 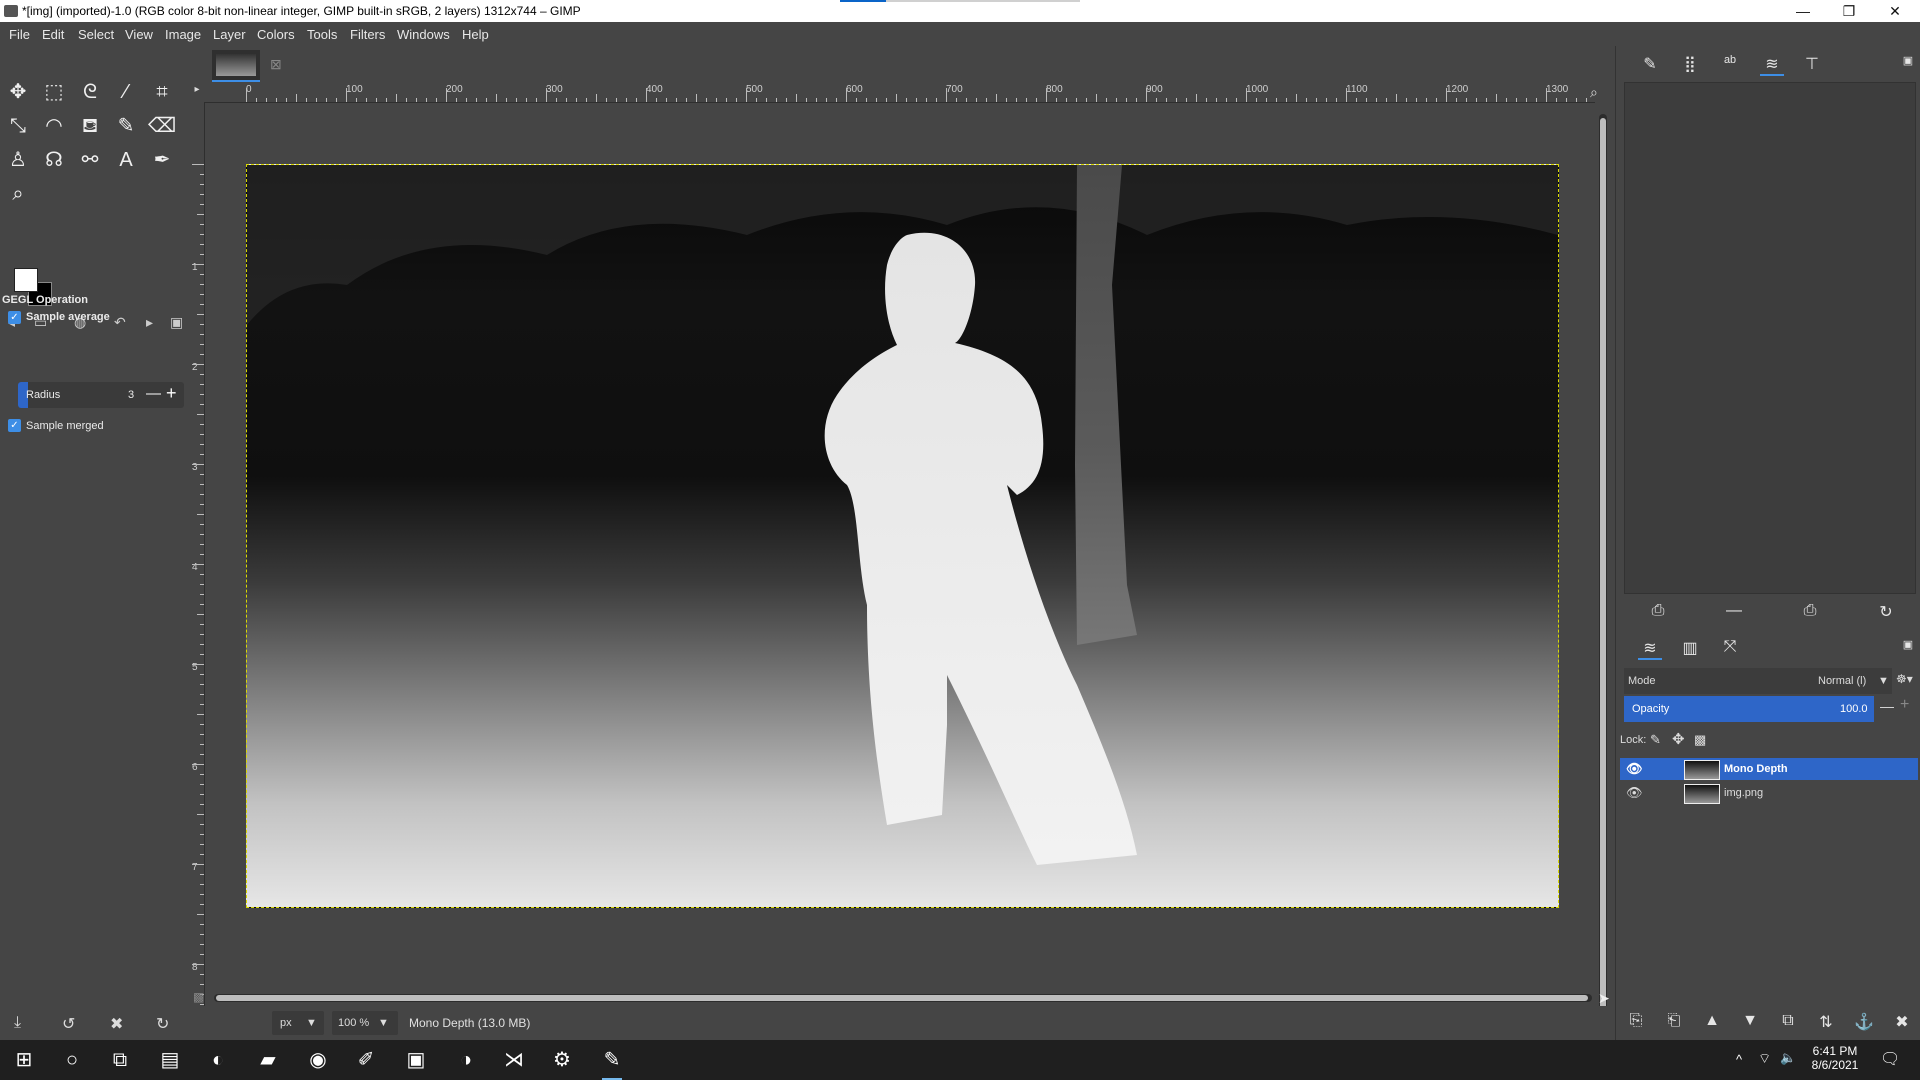 What do you see at coordinates (68, 1024) in the screenshot?
I see `restore-options-icon: ↺` at bounding box center [68, 1024].